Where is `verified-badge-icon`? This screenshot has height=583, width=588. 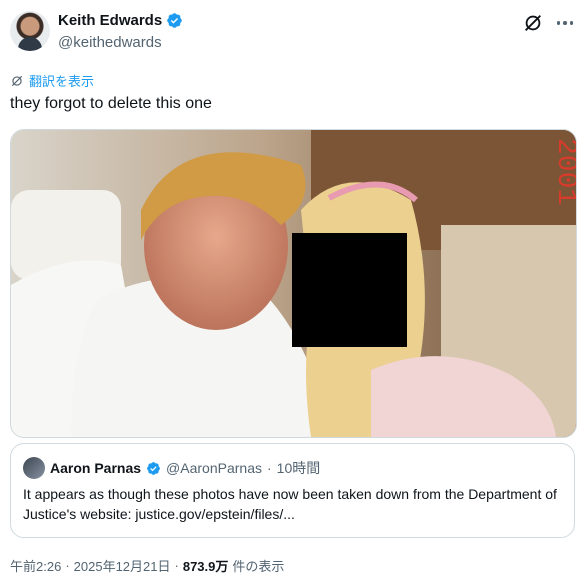
verified-badge-icon is located at coordinates (174, 20).